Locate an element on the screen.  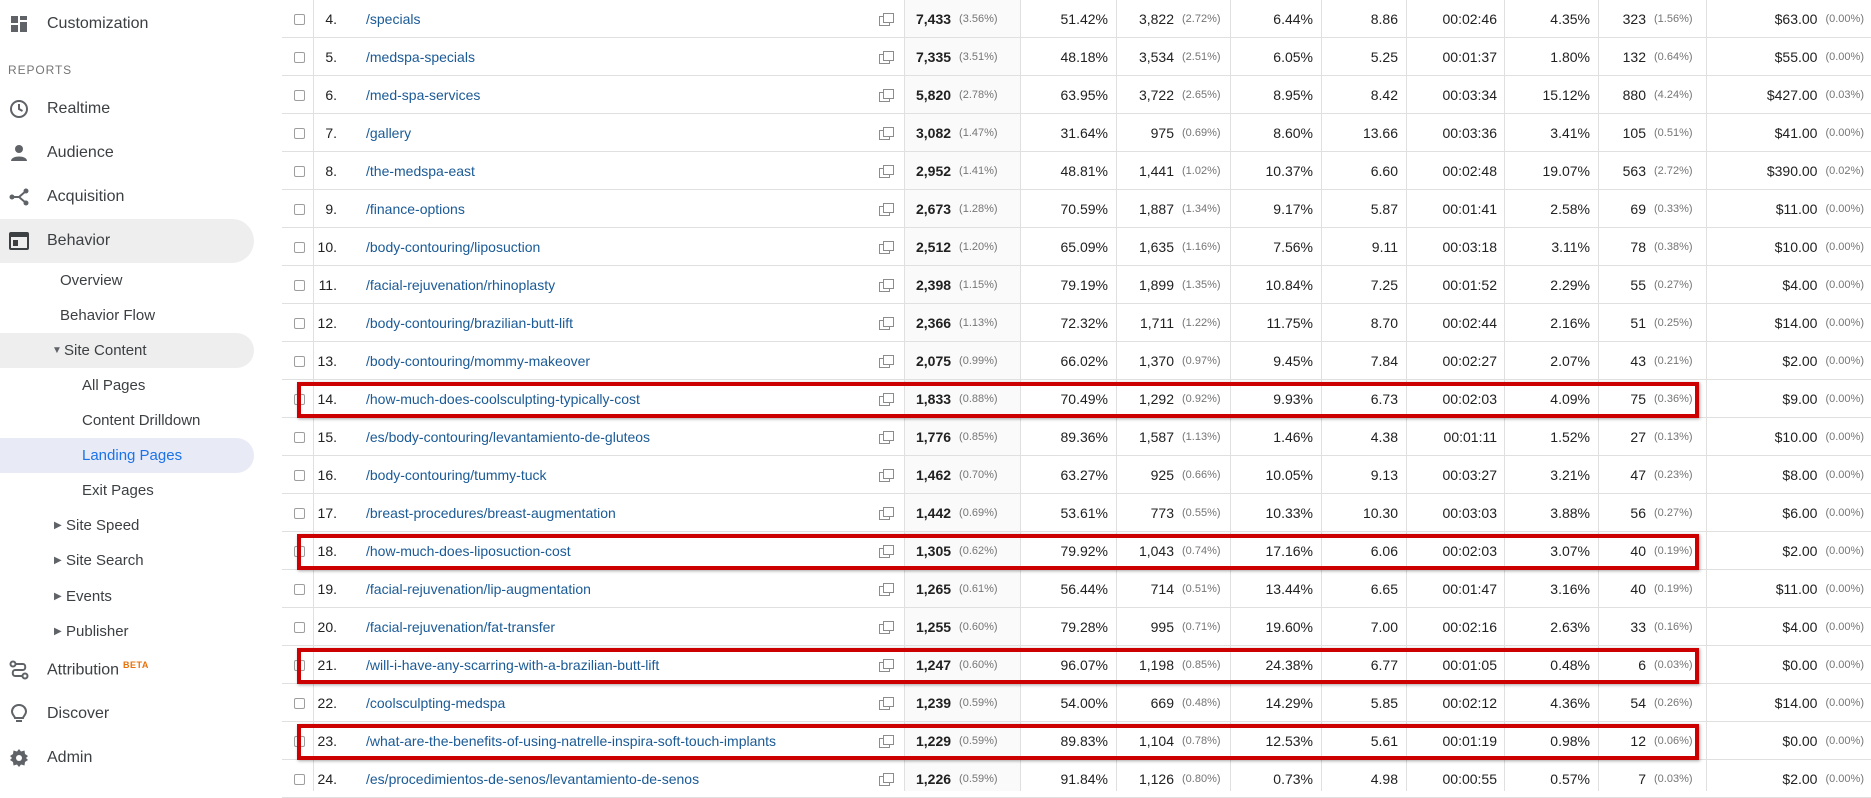
landing-page-link: /the-medspa-east is located at coordinates (420, 171).